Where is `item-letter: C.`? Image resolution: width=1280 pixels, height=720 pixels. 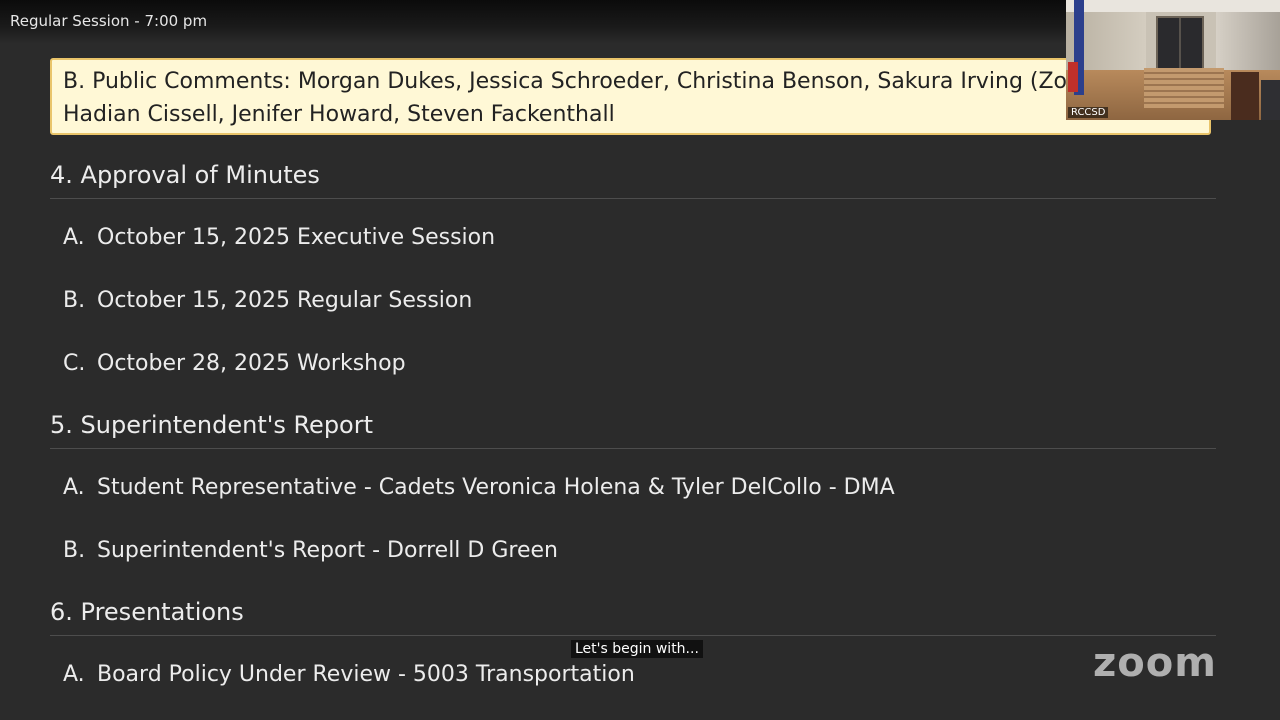
item-letter: C. is located at coordinates (74, 363).